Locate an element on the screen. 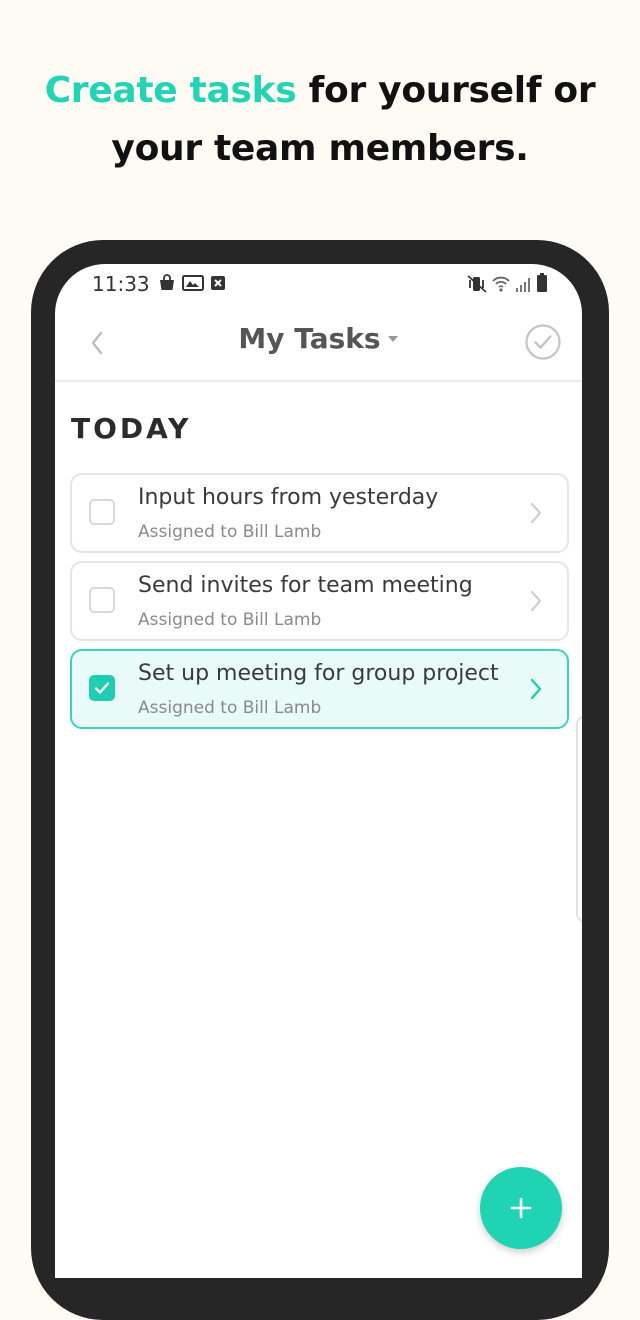  headline-accent: Create tasks is located at coordinates (170, 90).